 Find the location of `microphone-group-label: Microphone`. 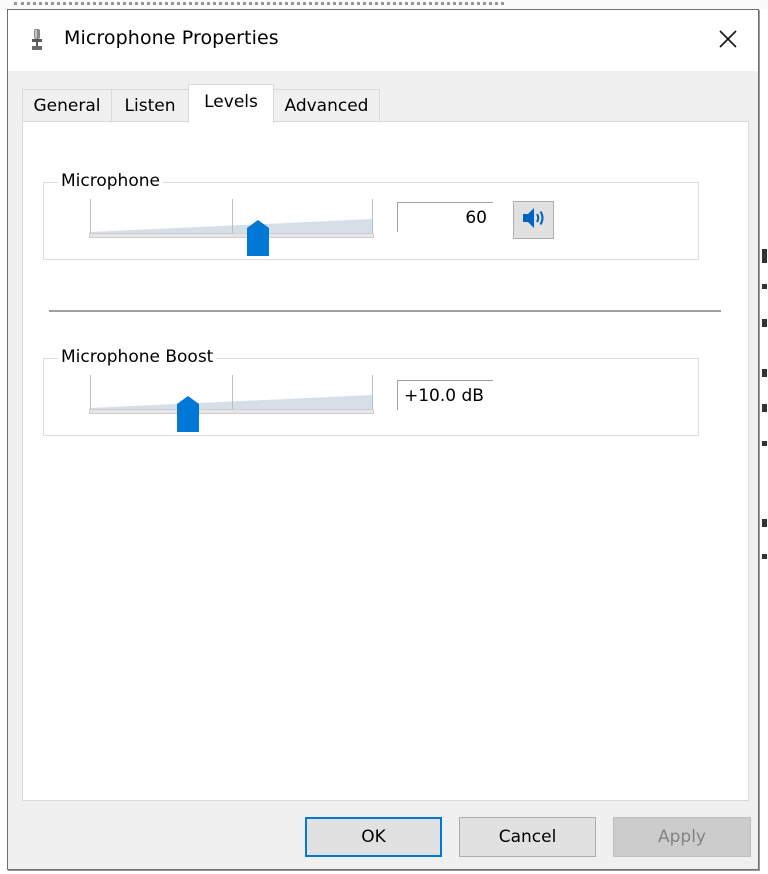

microphone-group-label: Microphone is located at coordinates (110, 181).